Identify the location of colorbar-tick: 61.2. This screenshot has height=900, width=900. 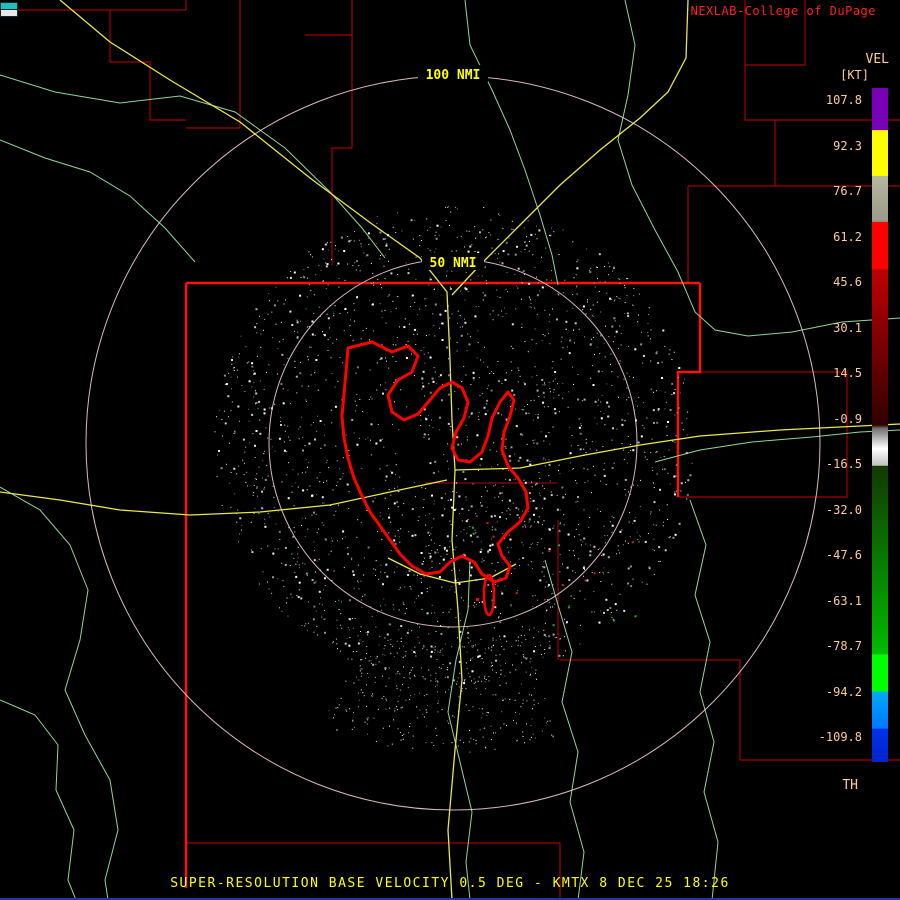
(847, 236).